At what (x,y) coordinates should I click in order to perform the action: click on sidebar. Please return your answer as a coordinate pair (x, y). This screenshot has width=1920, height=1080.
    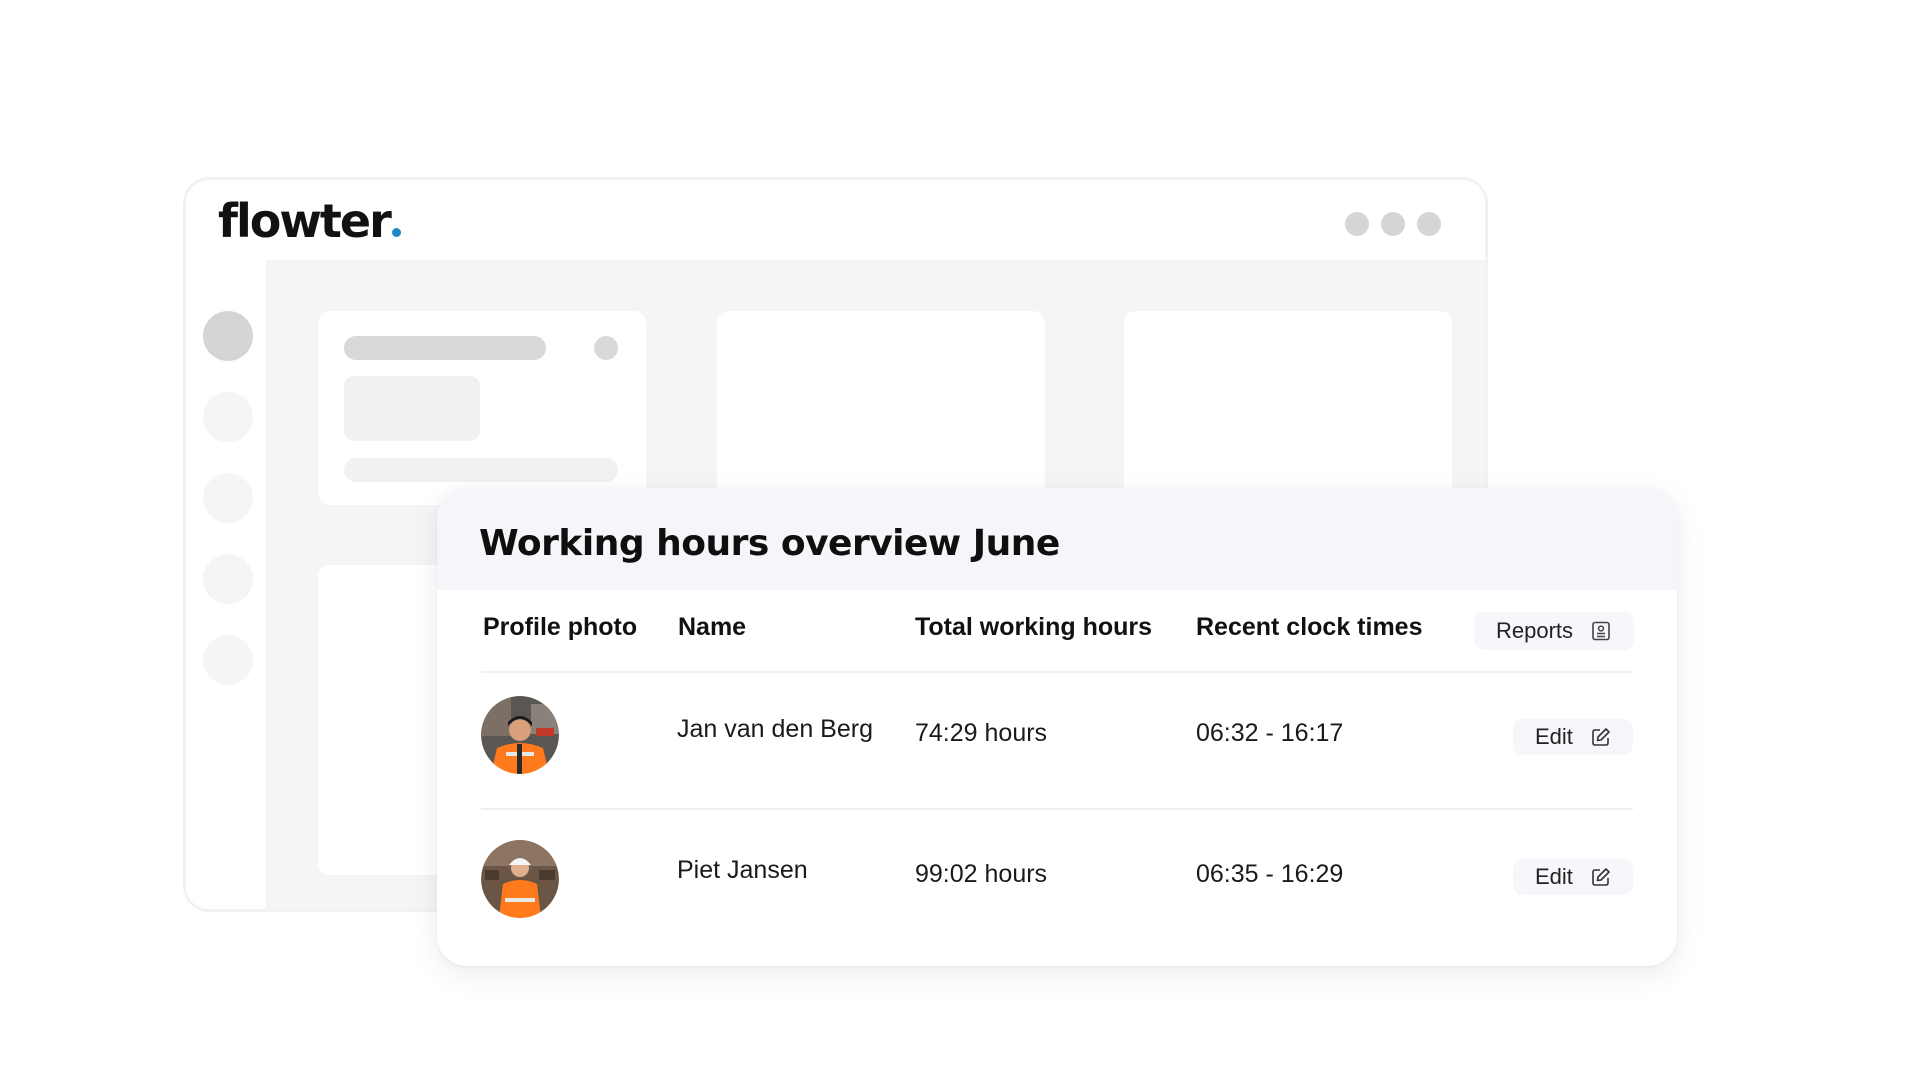
    Looking at the image, I should click on (226, 584).